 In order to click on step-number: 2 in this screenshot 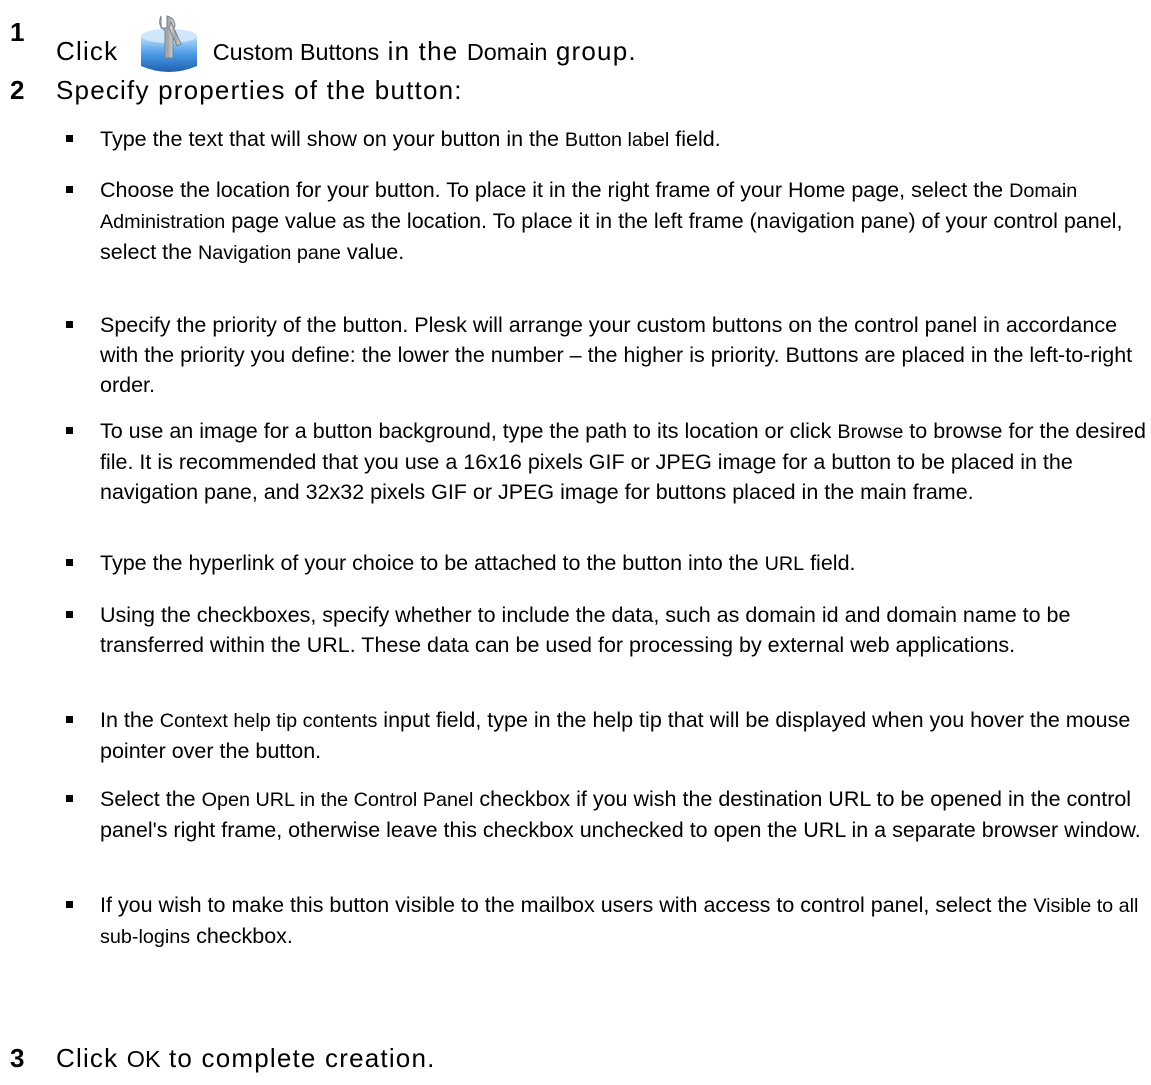, I will do `click(17, 90)`.